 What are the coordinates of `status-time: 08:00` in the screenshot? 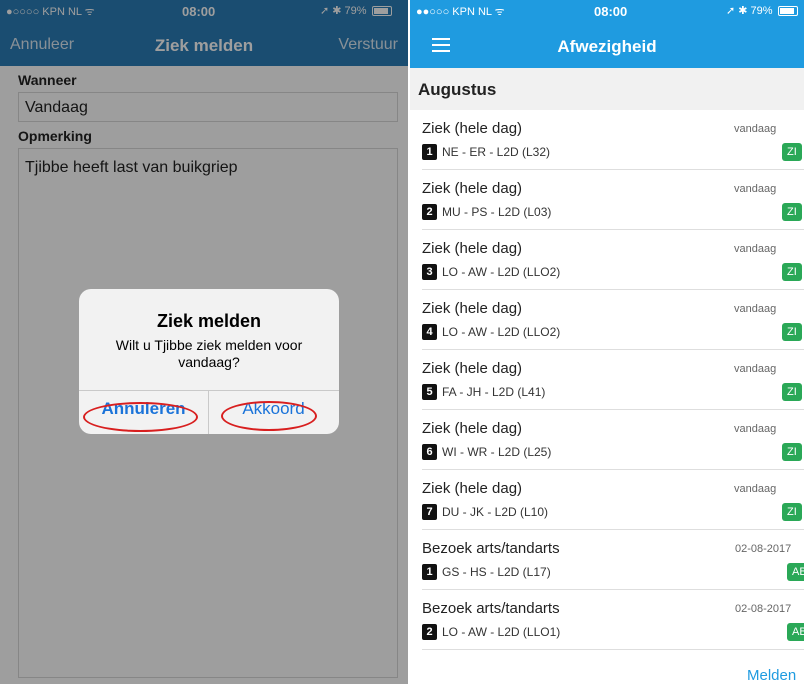 It's located at (611, 11).